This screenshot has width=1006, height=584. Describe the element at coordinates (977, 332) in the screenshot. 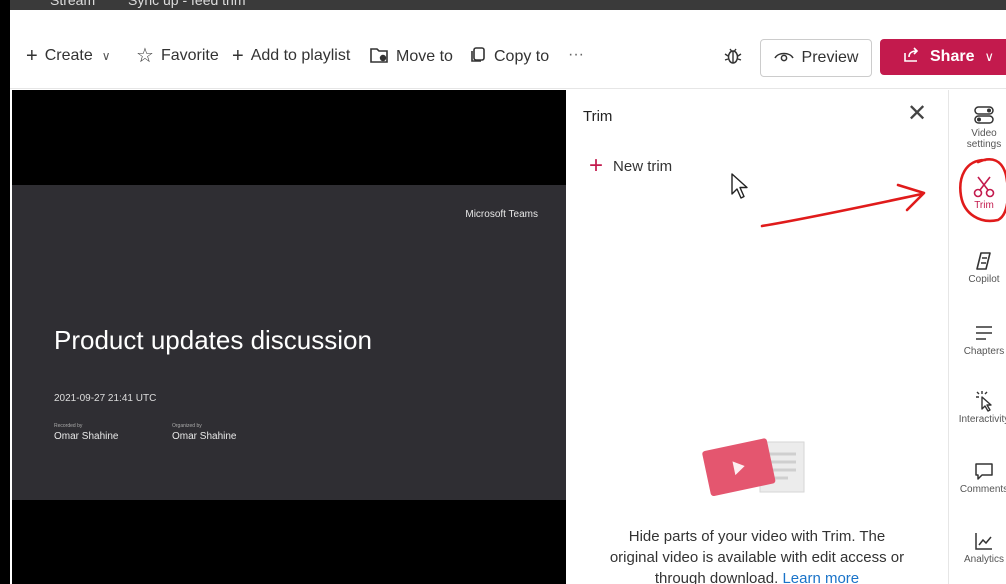

I see `list-icon` at that location.